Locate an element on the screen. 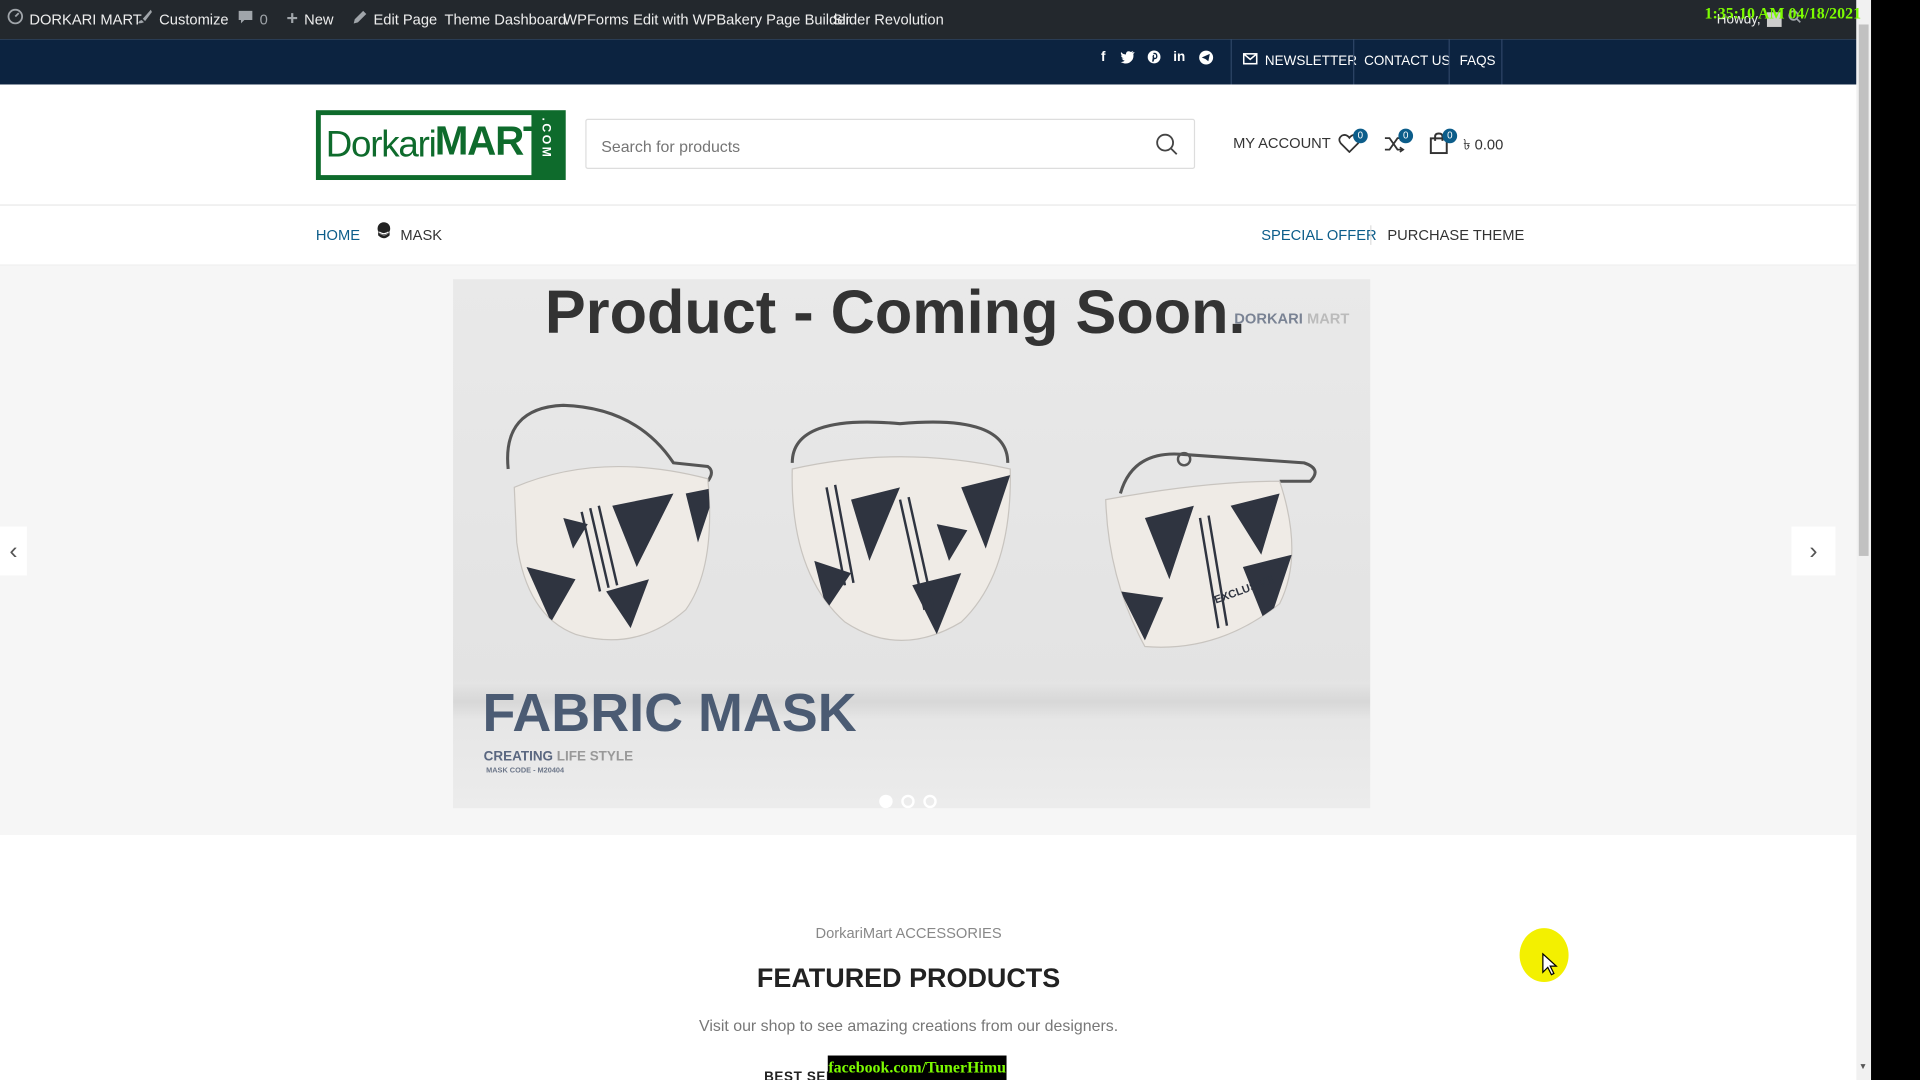 Image resolution: width=1920 pixels, height=1080 pixels. slide-brand: DORKARI MART is located at coordinates (1291, 318).